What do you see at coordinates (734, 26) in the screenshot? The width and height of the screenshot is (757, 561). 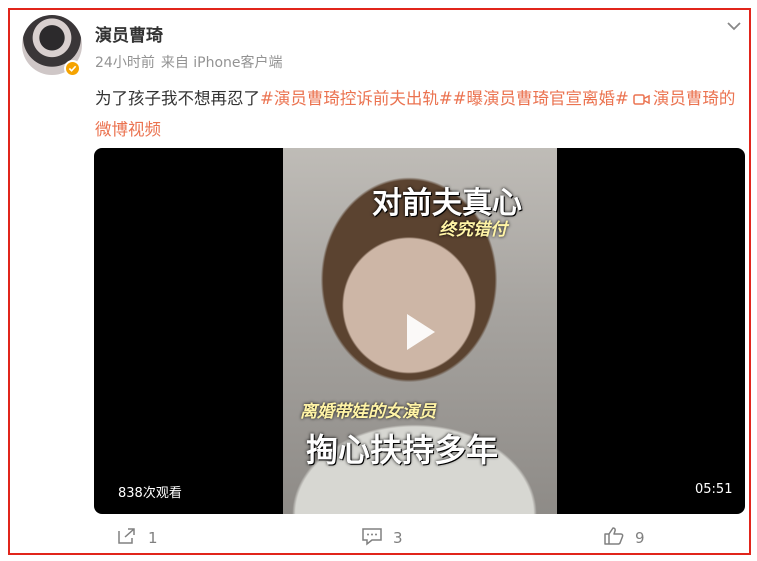 I see `chevron-down-icon` at bounding box center [734, 26].